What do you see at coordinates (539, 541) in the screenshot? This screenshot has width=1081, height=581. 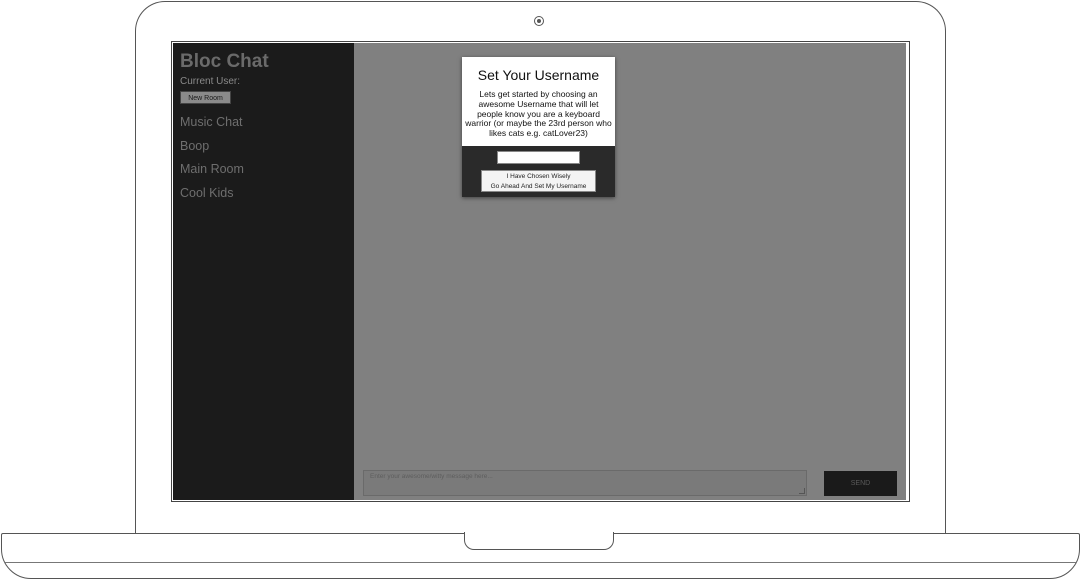 I see `laptop-notch` at bounding box center [539, 541].